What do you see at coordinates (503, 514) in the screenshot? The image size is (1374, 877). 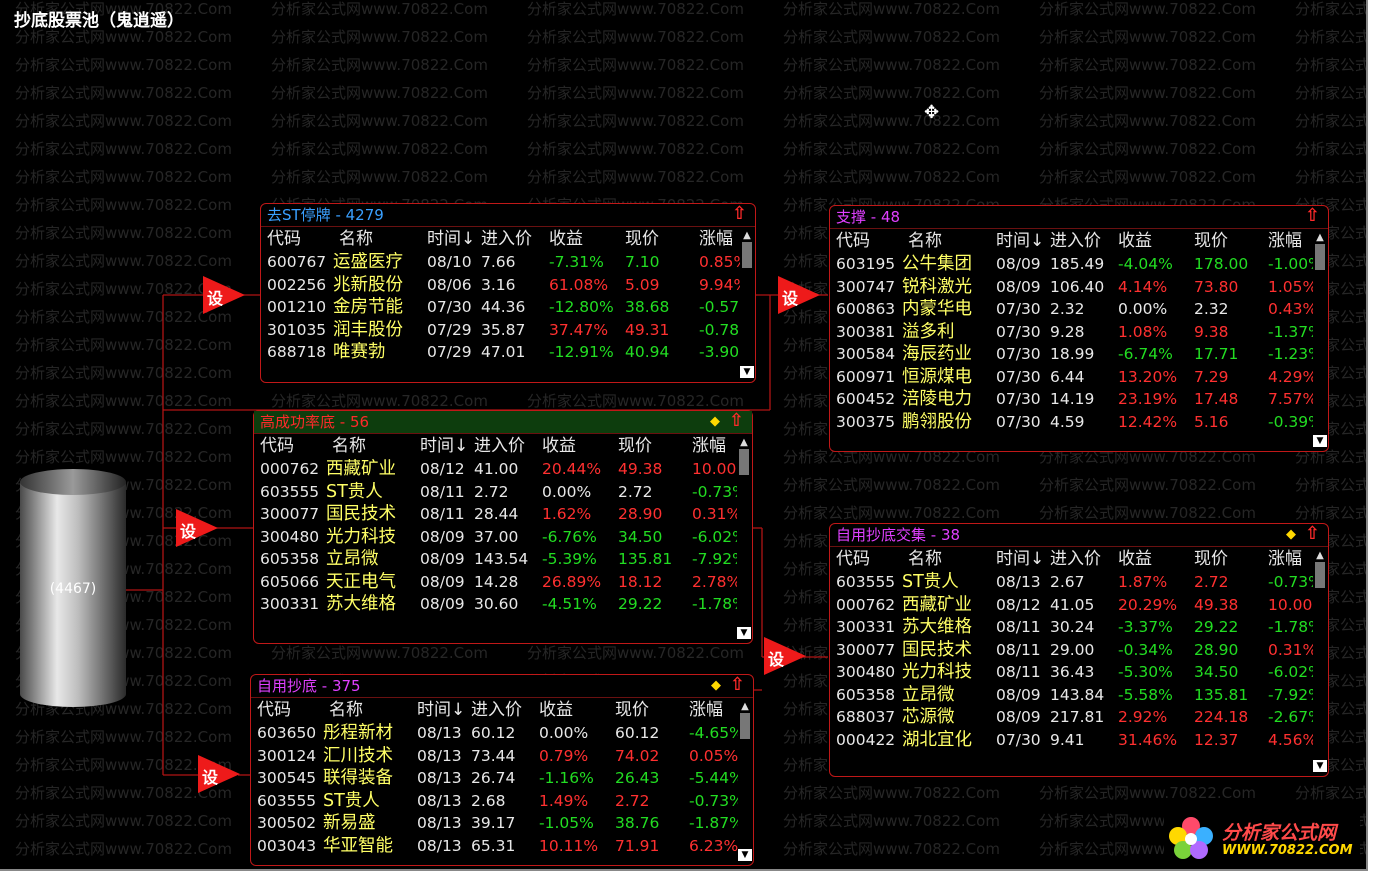 I see `table-row: 300077 国民技术 08/11 28.44 1.62% 28.90 0.31%` at bounding box center [503, 514].